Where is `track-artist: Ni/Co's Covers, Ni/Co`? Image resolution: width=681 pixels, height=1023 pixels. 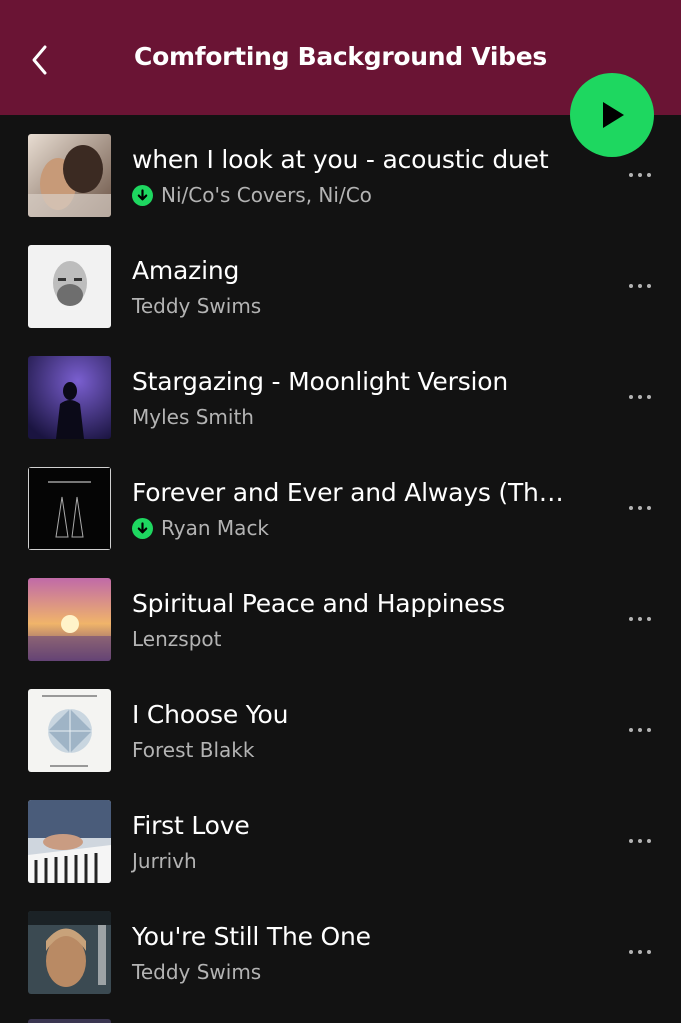
track-artist: Ni/Co's Covers, Ni/Co is located at coordinates (266, 195).